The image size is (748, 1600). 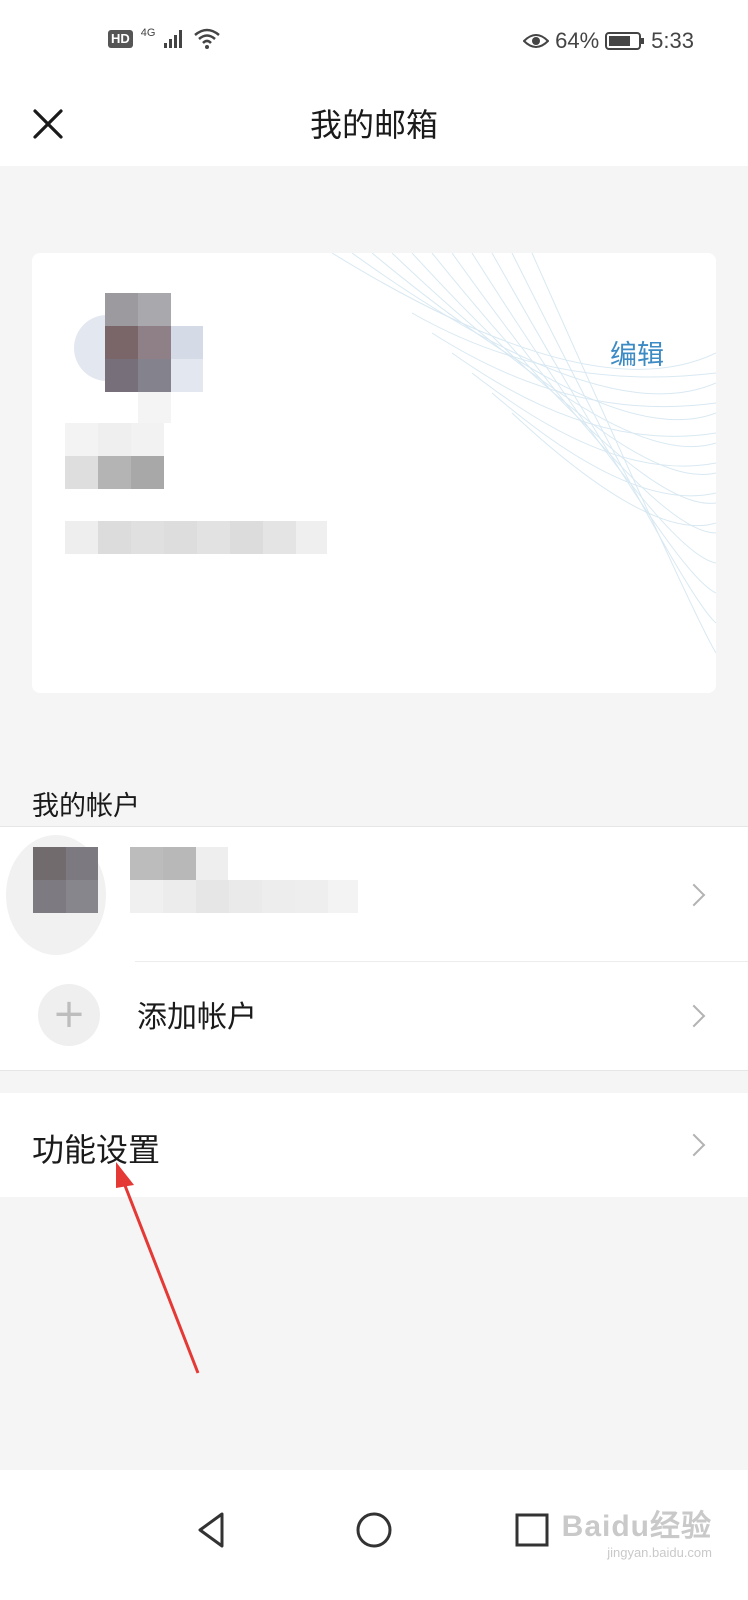 I want to click on close-icon, so click(x=48, y=124).